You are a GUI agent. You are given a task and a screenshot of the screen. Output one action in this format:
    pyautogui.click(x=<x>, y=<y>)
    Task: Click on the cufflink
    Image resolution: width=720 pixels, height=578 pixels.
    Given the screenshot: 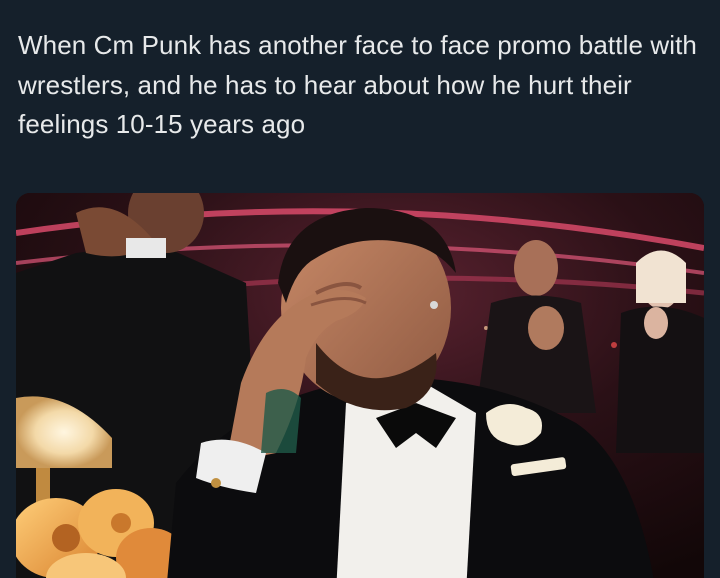 What is the action you would take?
    pyautogui.click(x=216, y=483)
    